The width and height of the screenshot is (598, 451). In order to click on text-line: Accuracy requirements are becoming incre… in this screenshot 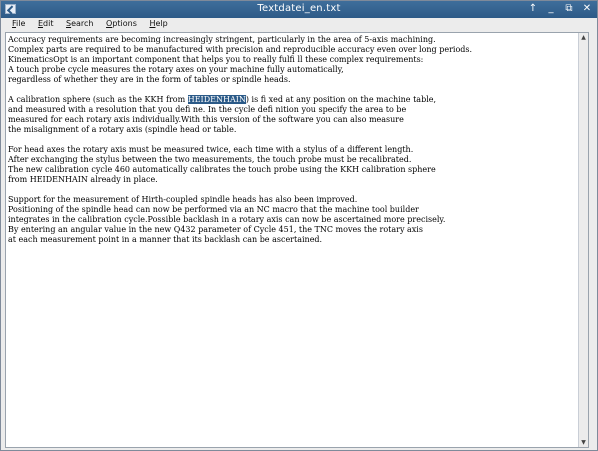, I will do `click(222, 39)`.